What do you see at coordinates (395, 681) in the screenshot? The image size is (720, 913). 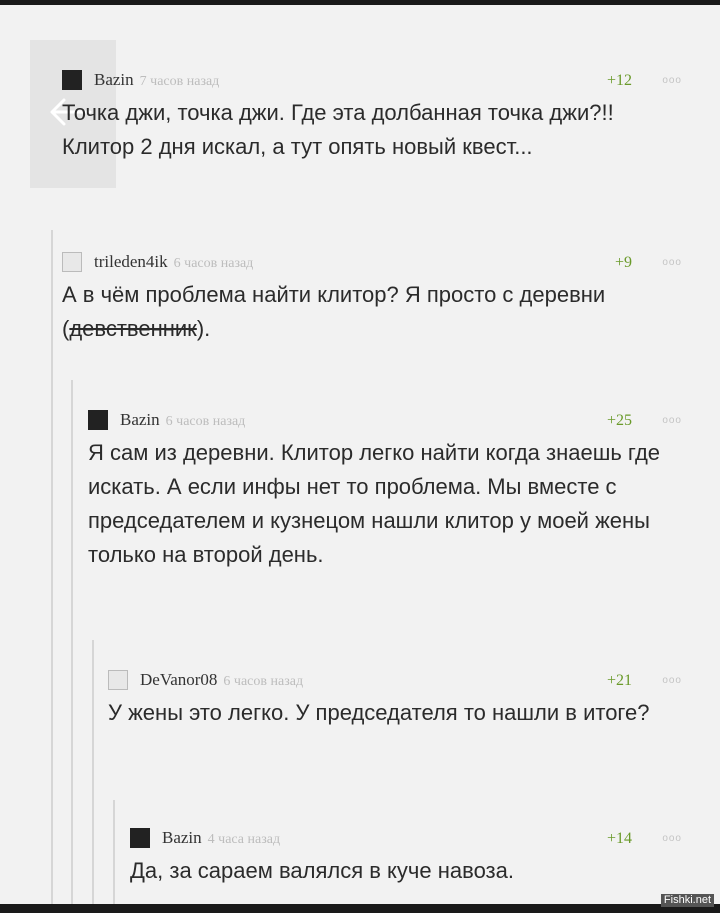 I see `comment-header: DeVanor08 6 часов назад +21 ooo` at bounding box center [395, 681].